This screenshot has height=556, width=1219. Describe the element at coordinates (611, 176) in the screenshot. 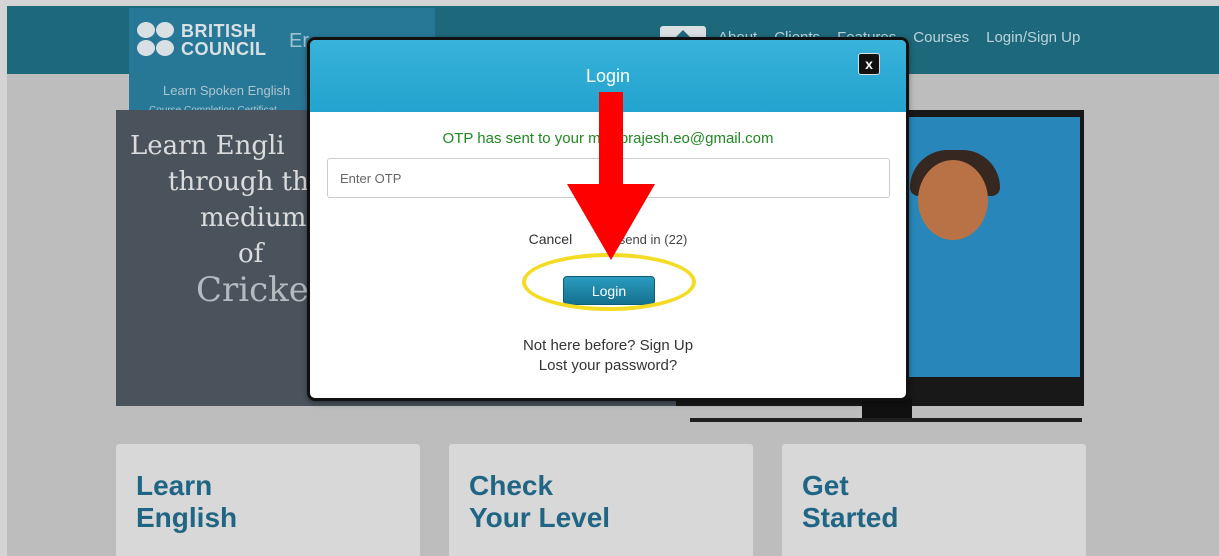

I see `red-arrow-icon` at that location.